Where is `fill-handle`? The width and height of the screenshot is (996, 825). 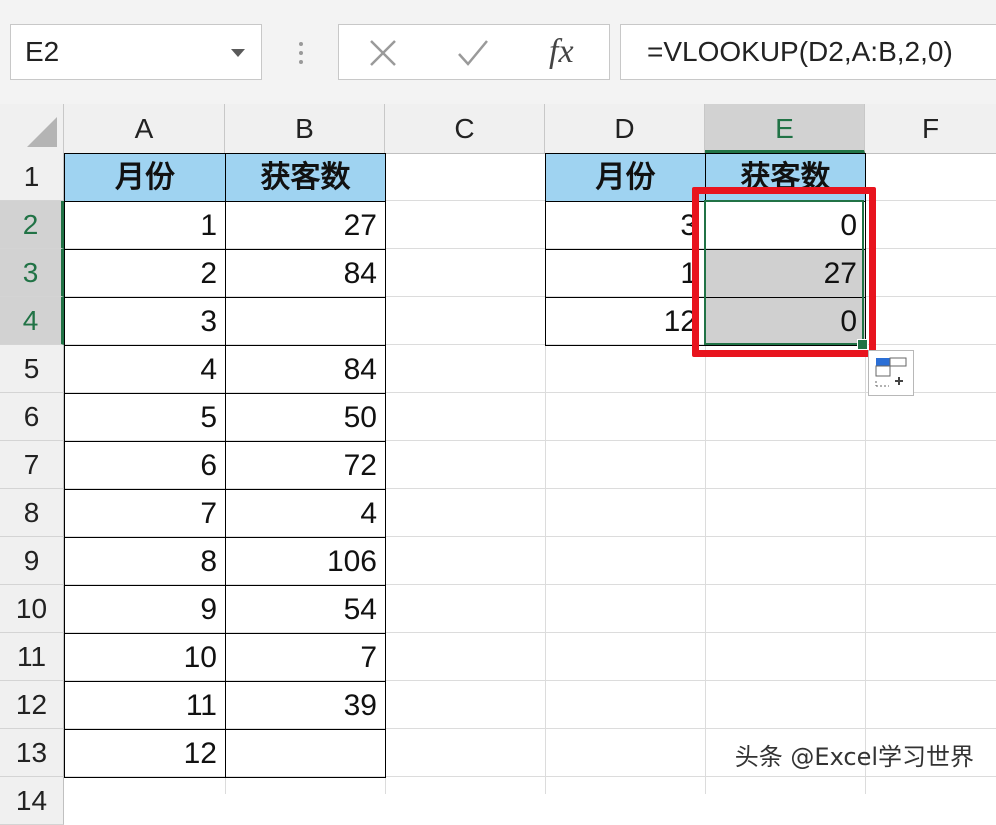
fill-handle is located at coordinates (862, 344).